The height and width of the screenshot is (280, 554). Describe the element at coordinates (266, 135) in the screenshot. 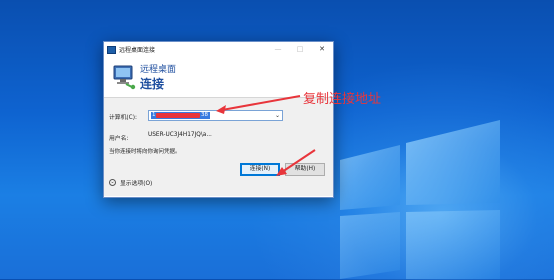

I see `annotation-arrows` at that location.